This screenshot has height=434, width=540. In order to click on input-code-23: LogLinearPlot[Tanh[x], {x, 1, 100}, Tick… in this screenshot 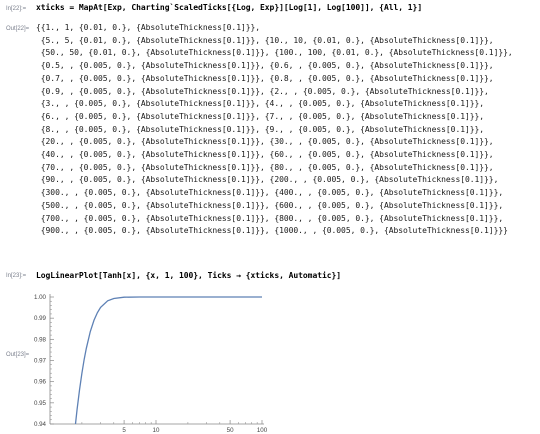, I will do `click(188, 276)`.